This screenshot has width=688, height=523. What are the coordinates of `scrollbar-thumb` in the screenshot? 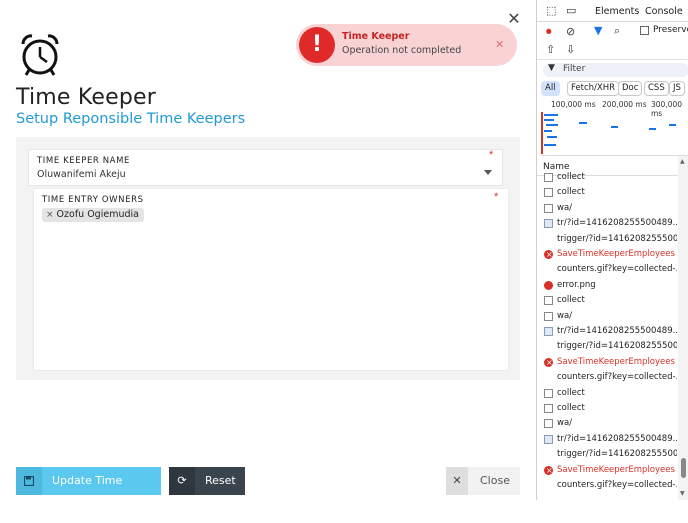 It's located at (683, 468).